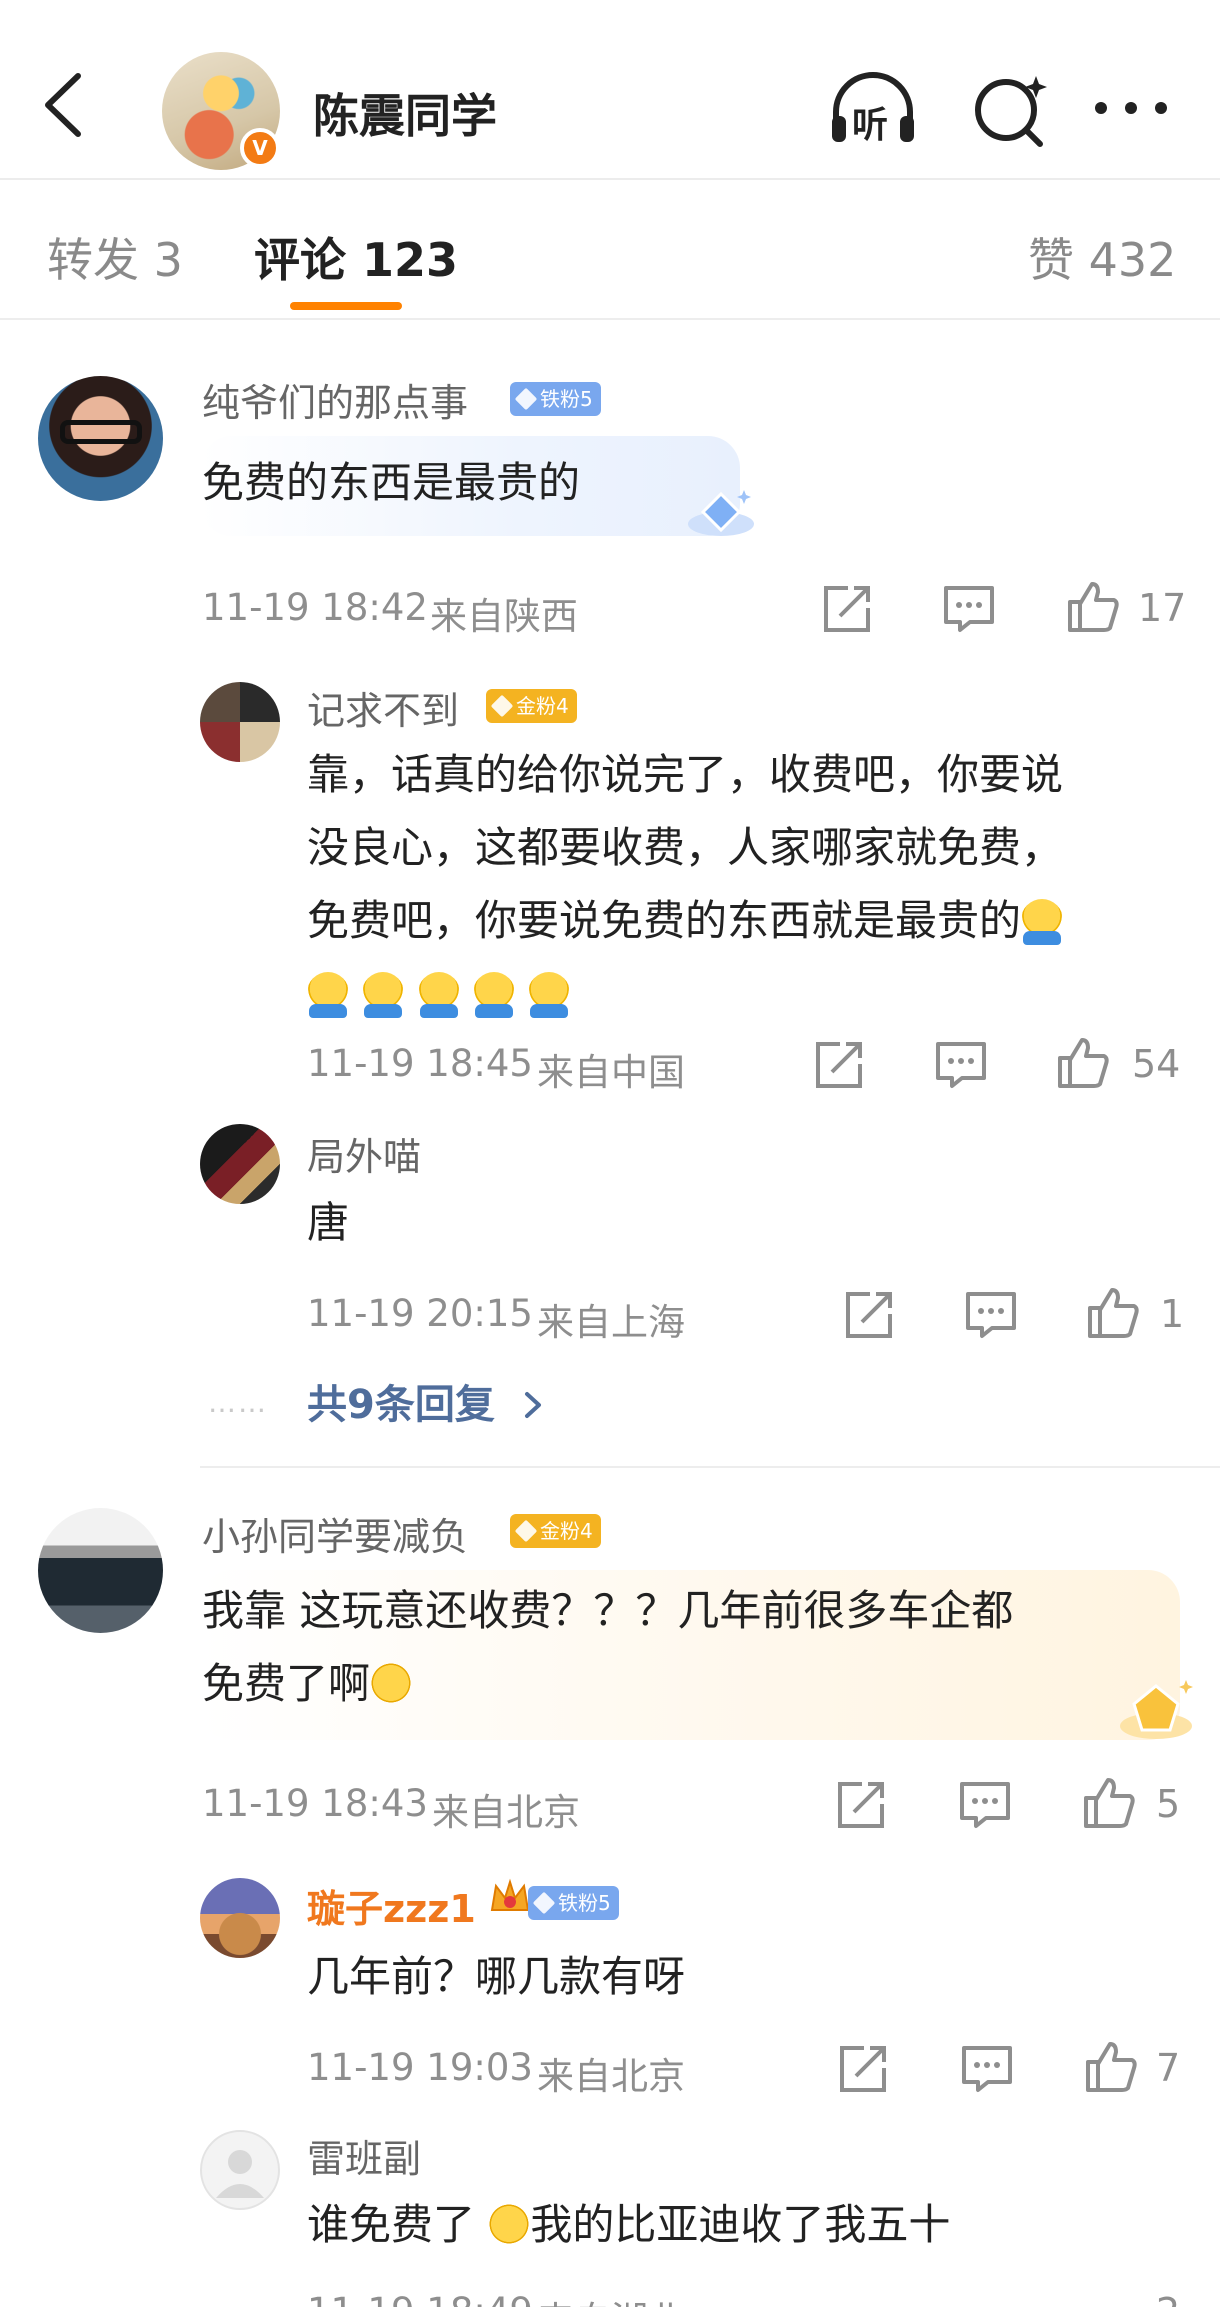 The width and height of the screenshot is (1220, 2307). I want to click on chevron-right-icon, so click(532, 1405).